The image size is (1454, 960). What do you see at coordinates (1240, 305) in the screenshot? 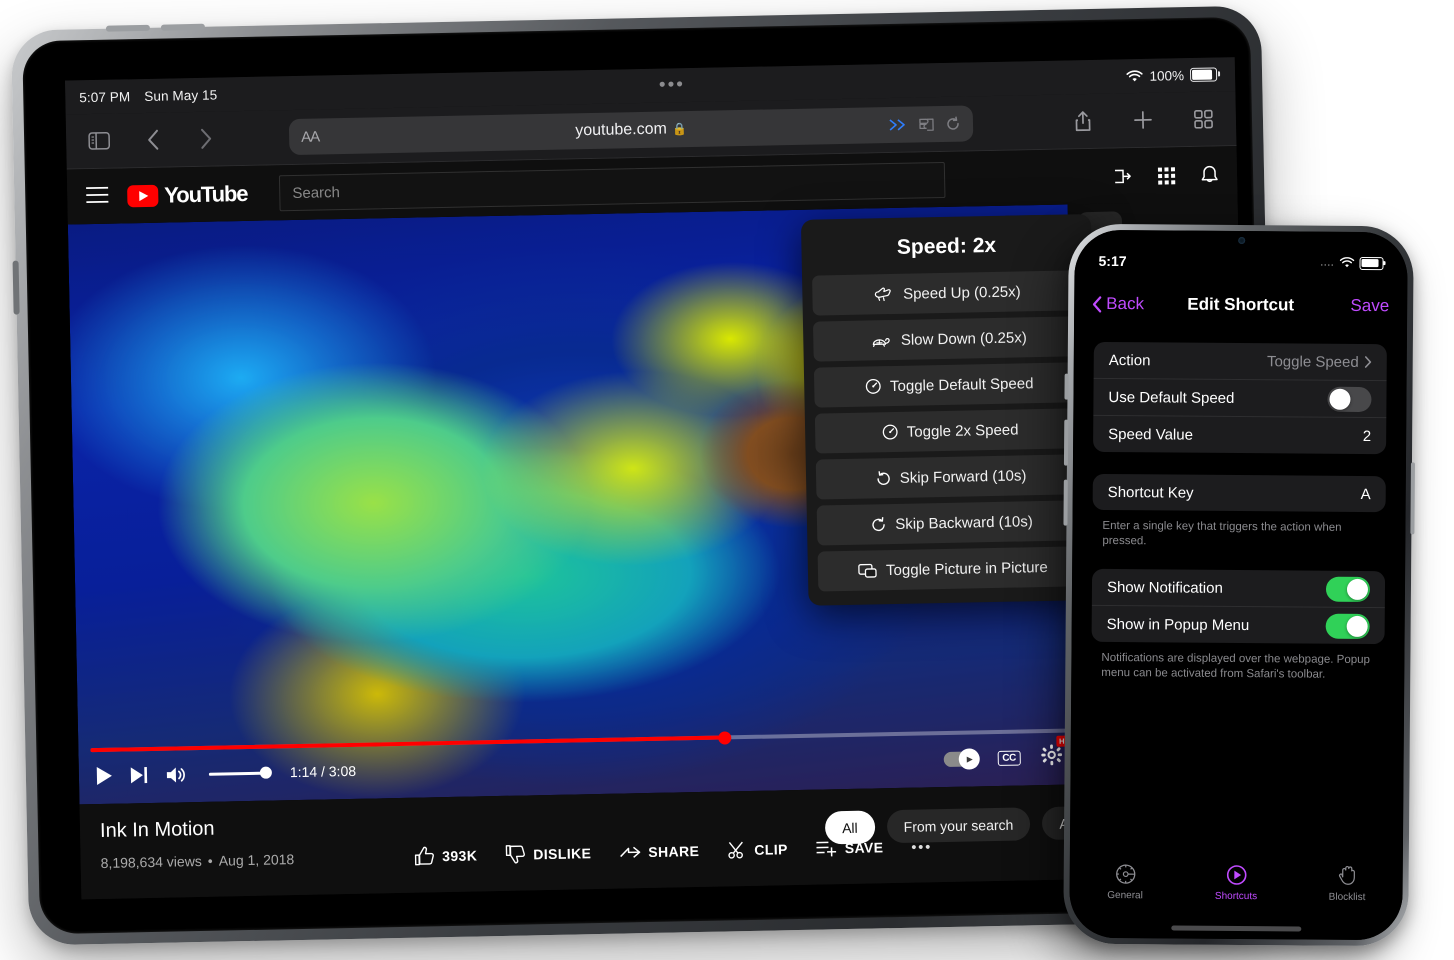
I see `iphone-navigation-bar: Back Edit Shortcut Save` at bounding box center [1240, 305].